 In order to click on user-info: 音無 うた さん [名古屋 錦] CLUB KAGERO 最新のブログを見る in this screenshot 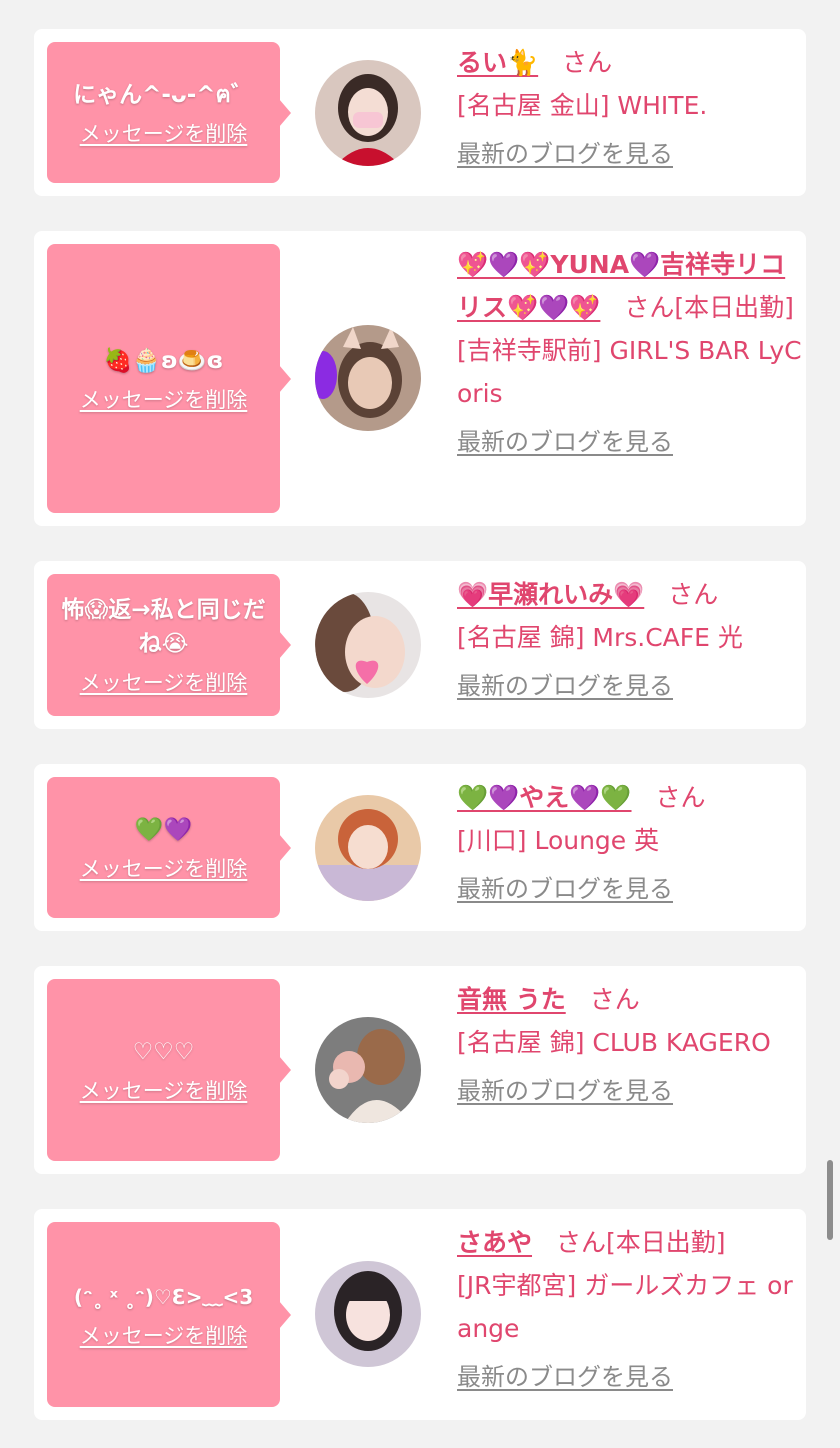, I will do `click(630, 1042)`.